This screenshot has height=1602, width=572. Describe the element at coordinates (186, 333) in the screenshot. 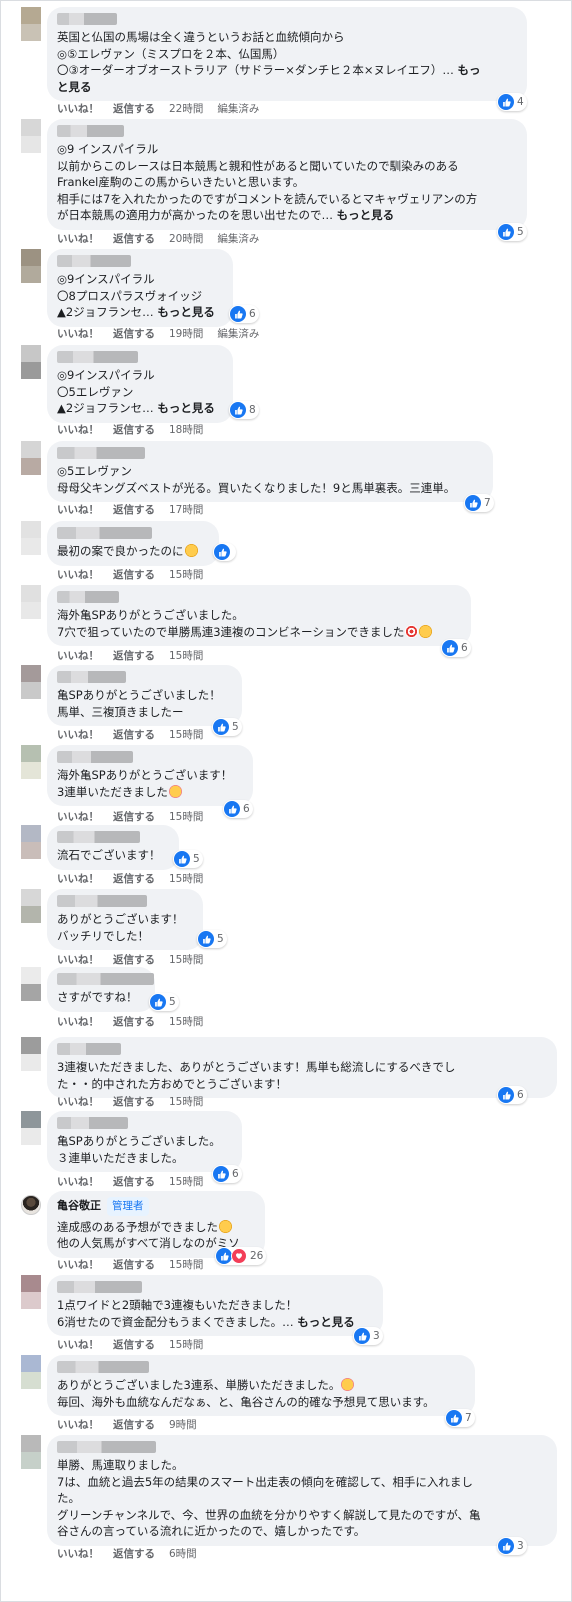

I see `comment-timestamp: 19時間` at that location.